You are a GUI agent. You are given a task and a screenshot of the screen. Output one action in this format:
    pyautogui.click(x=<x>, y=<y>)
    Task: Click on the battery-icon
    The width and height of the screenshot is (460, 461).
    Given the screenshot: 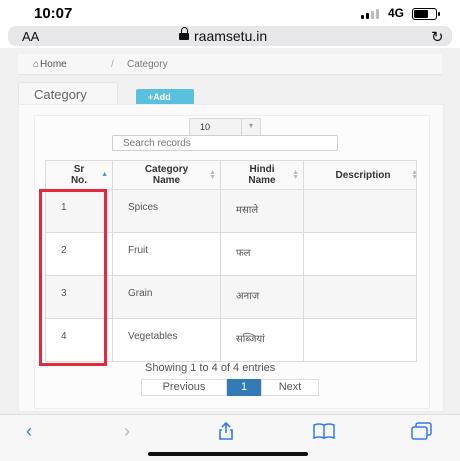 What is the action you would take?
    pyautogui.click(x=426, y=14)
    